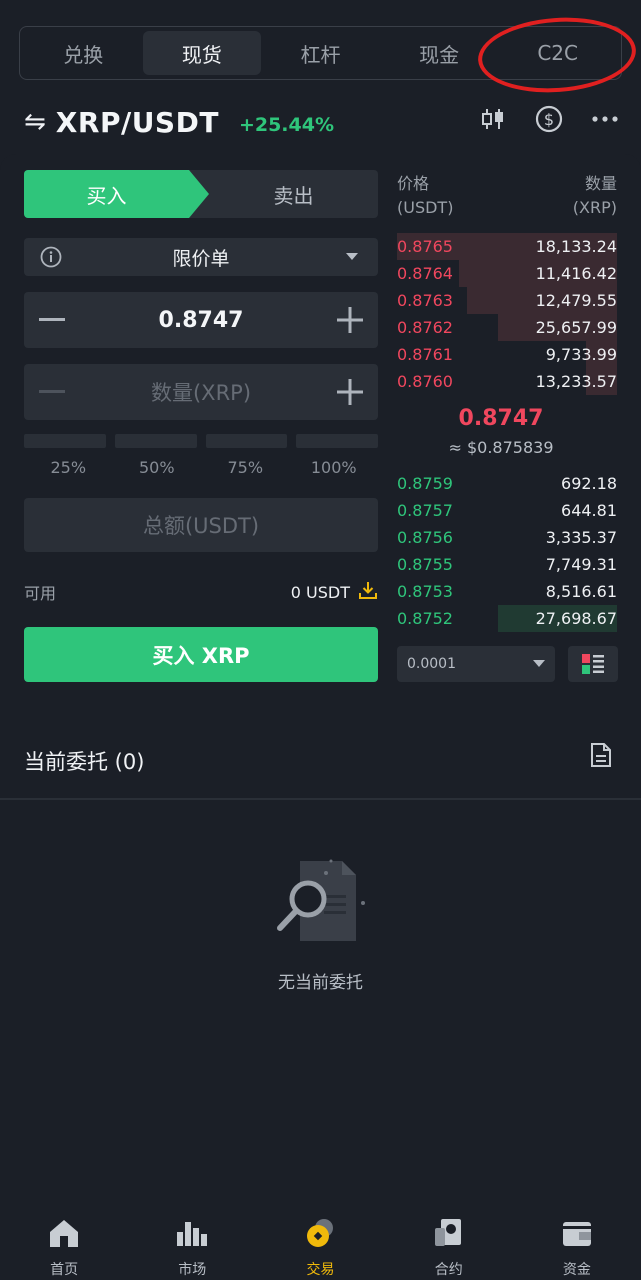 The height and width of the screenshot is (1280, 641). What do you see at coordinates (576, 246) in the screenshot?
I see `ask-quantity: 18,133.24` at bounding box center [576, 246].